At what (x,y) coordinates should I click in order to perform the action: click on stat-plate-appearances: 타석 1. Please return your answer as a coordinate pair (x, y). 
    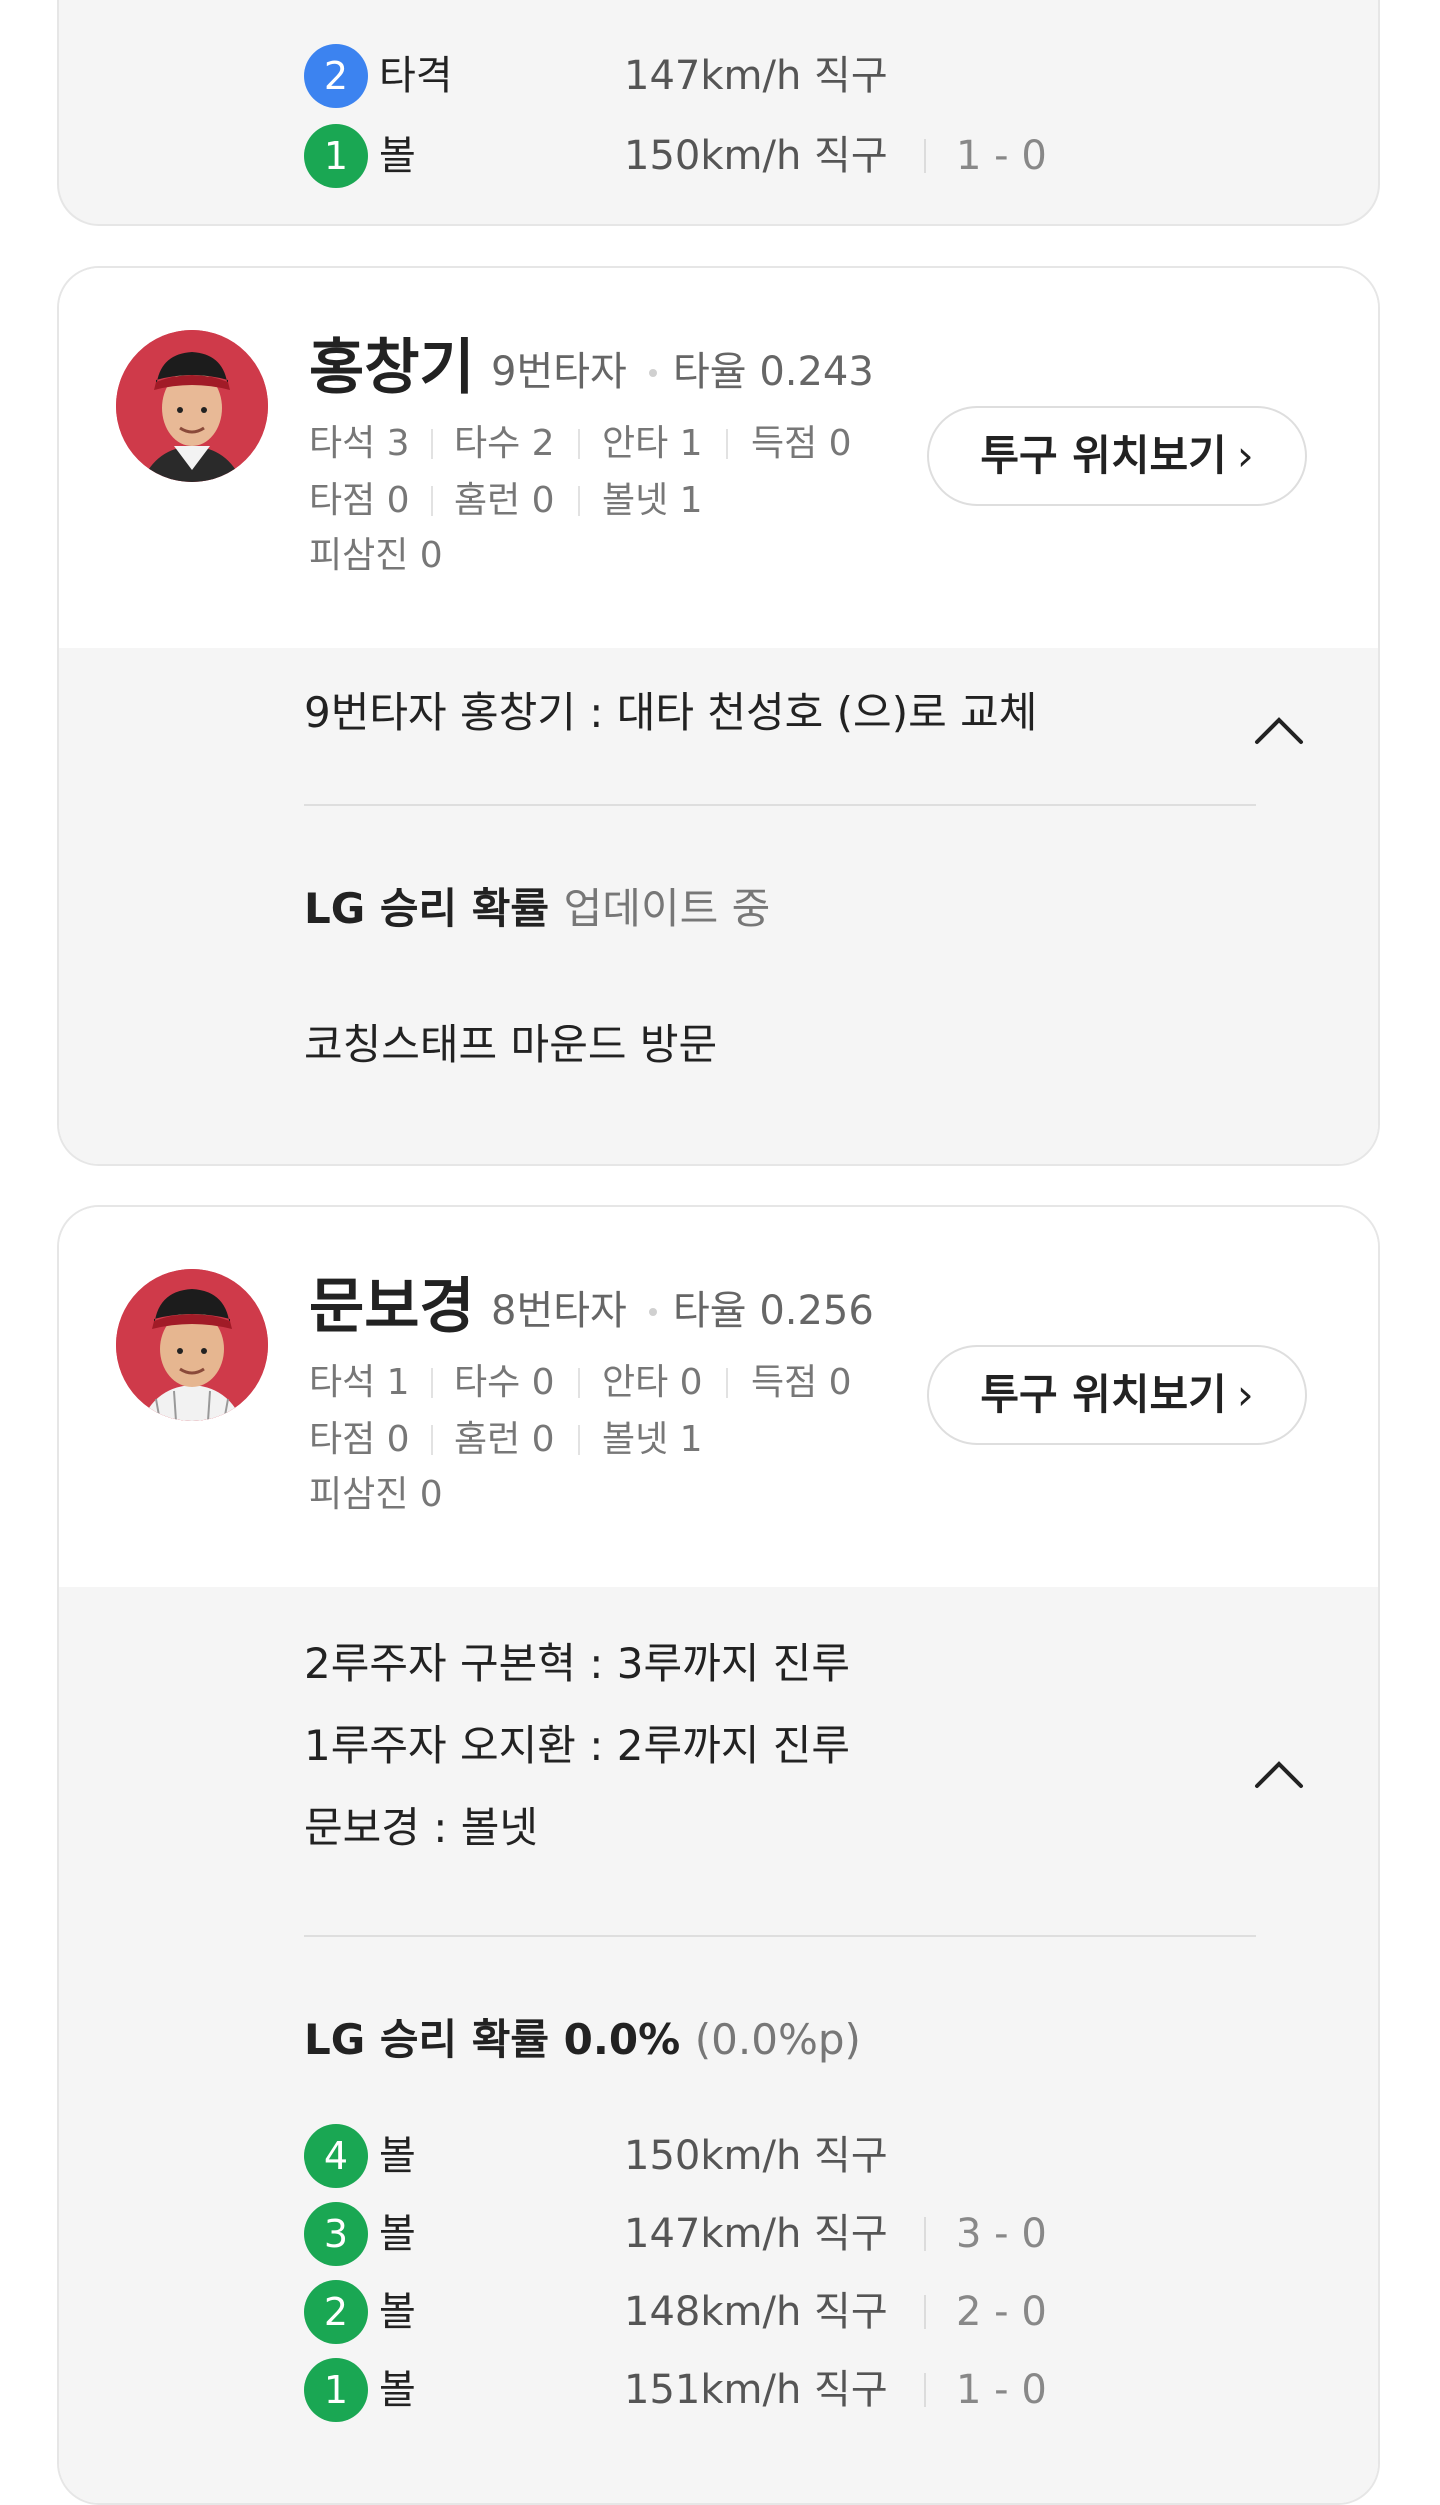
    Looking at the image, I should click on (359, 1382).